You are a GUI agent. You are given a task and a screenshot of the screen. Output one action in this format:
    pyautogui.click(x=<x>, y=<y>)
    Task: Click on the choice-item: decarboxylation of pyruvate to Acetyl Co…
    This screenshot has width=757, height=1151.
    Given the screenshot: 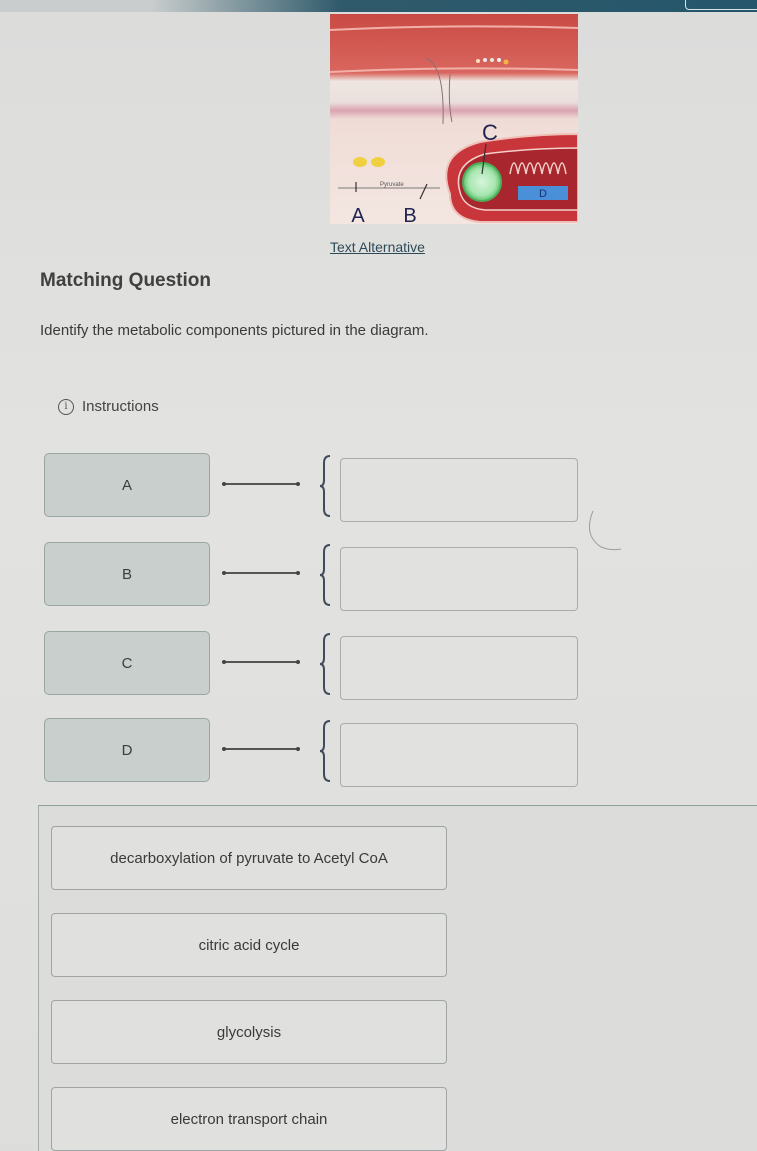 What is the action you would take?
    pyautogui.click(x=249, y=858)
    